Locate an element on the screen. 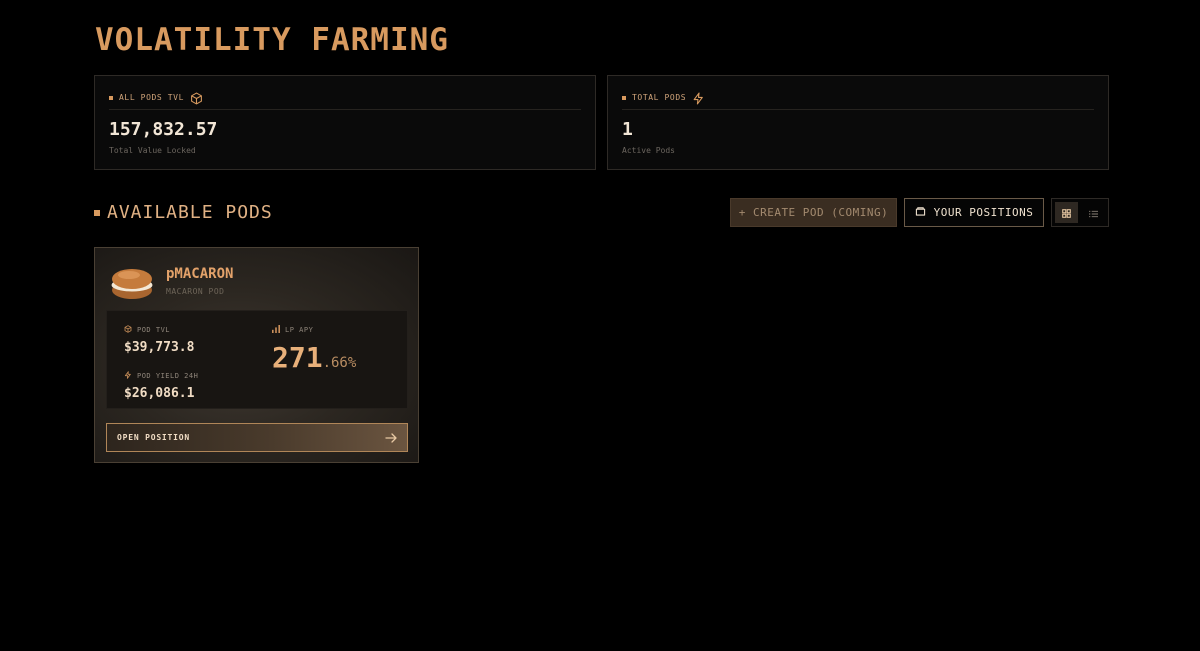 The width and height of the screenshot is (1200, 651). lp-apy-label: LP APY is located at coordinates (292, 330).